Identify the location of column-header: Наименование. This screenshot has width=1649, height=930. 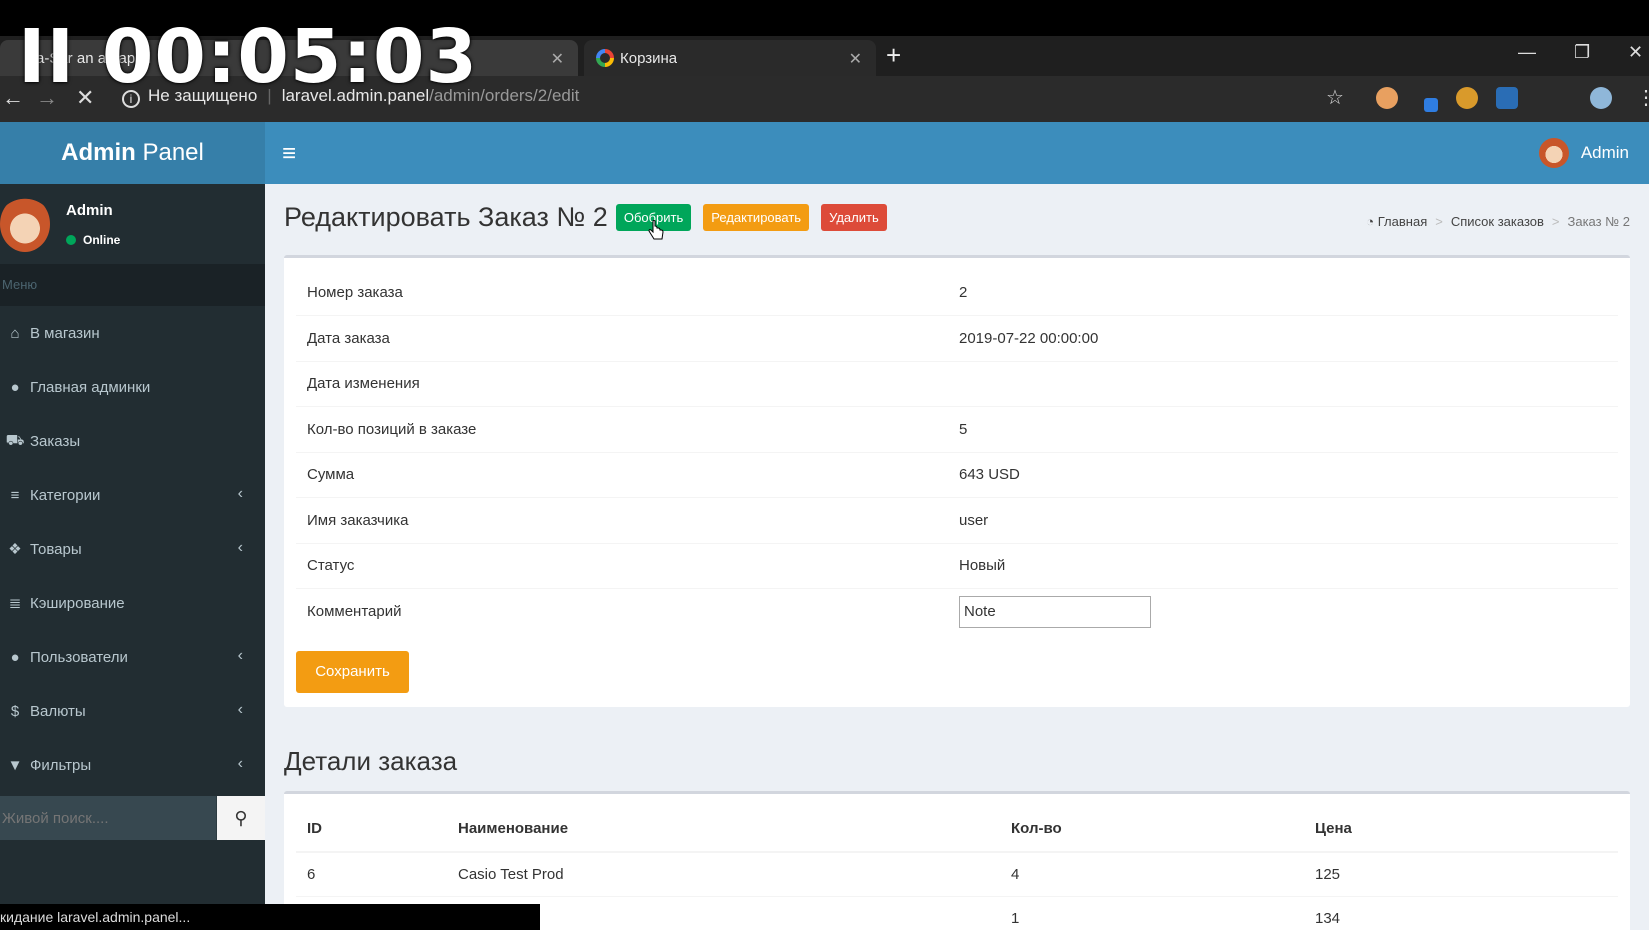
(723, 829).